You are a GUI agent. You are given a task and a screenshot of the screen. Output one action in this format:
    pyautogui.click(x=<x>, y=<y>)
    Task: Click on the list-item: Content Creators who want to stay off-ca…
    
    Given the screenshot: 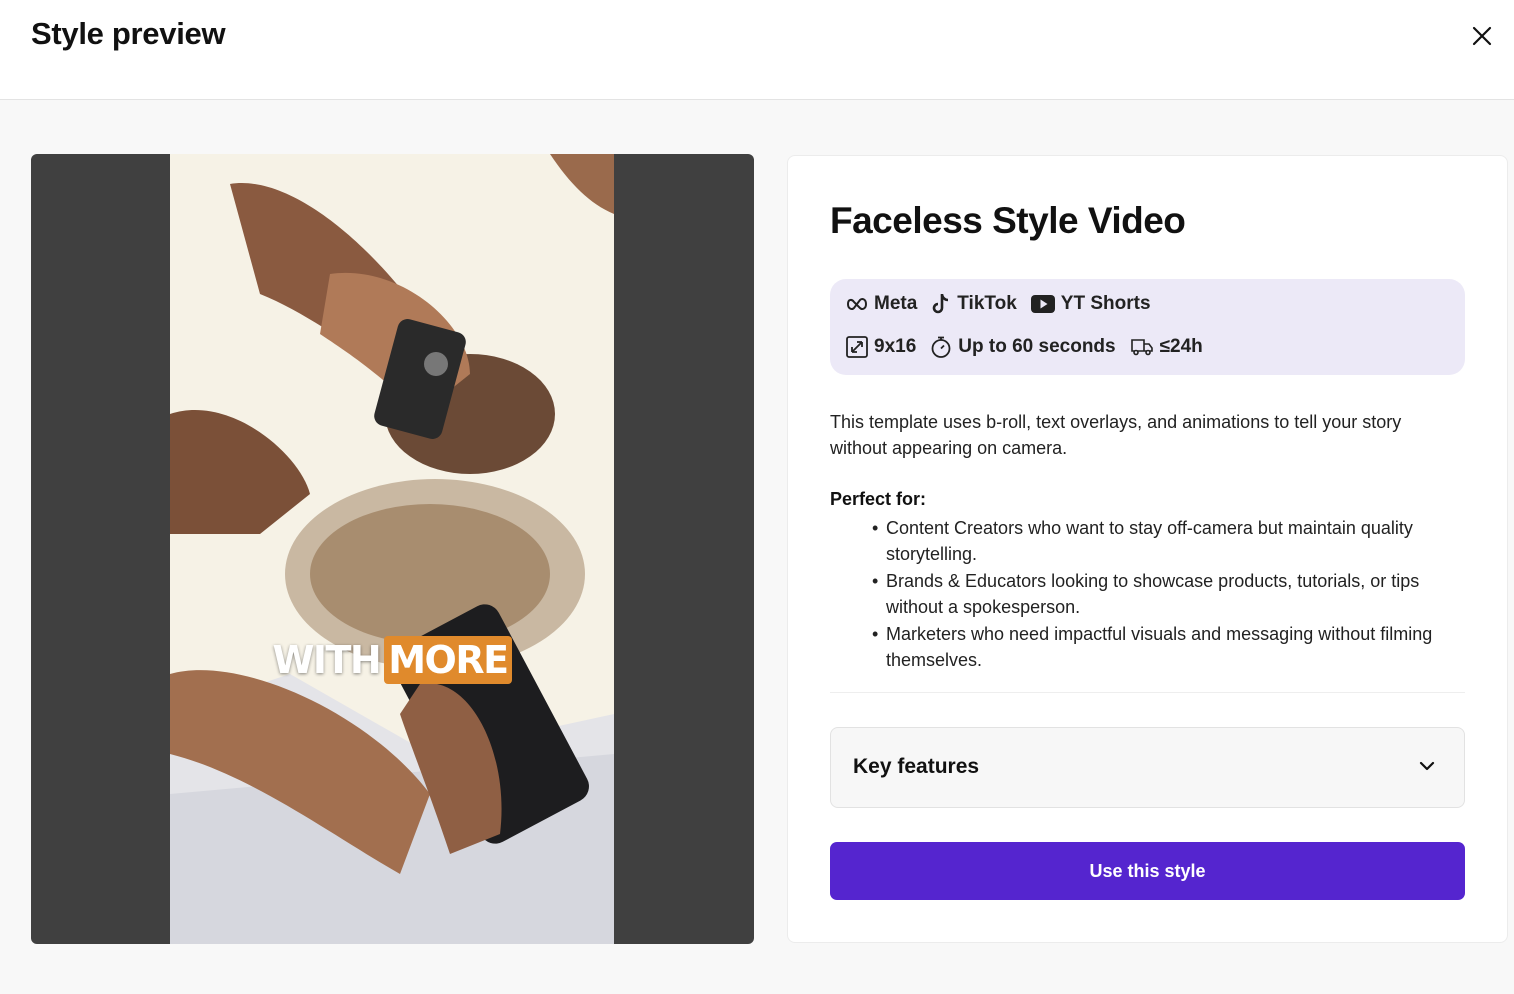 What is the action you would take?
    pyautogui.click(x=1150, y=541)
    